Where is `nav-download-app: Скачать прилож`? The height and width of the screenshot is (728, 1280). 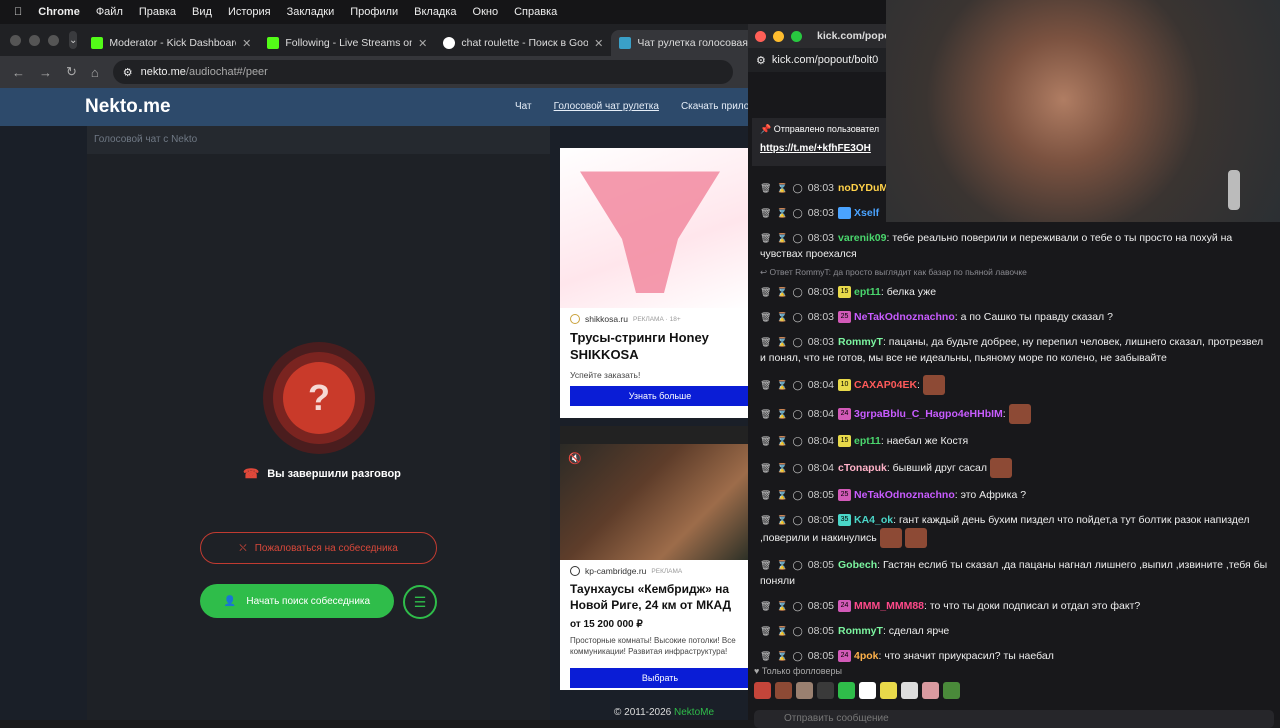 nav-download-app: Скачать прилож is located at coordinates (718, 106).